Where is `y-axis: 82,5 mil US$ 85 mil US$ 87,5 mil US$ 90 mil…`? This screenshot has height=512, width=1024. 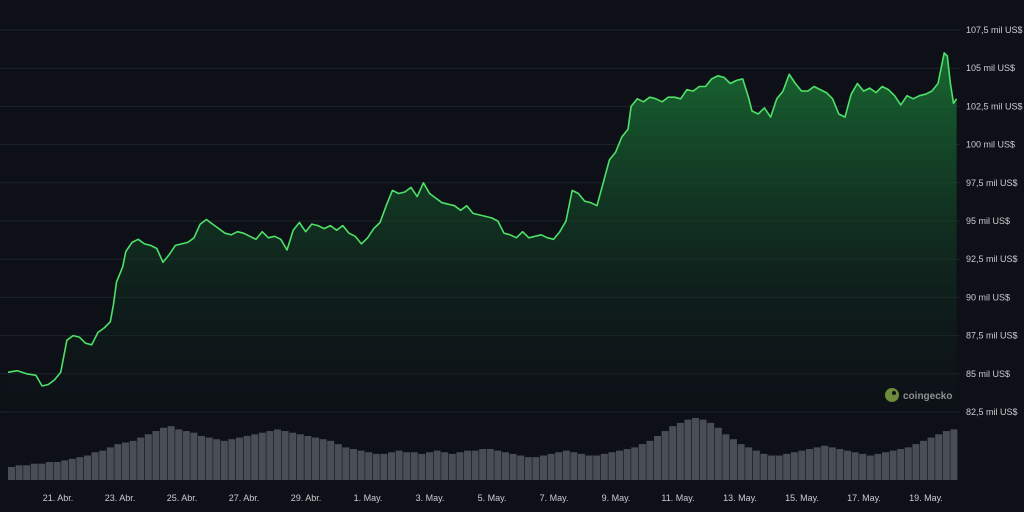 y-axis: 82,5 mil US$ 85 mil US$ 87,5 mil US$ 90 mil… is located at coordinates (994, 221).